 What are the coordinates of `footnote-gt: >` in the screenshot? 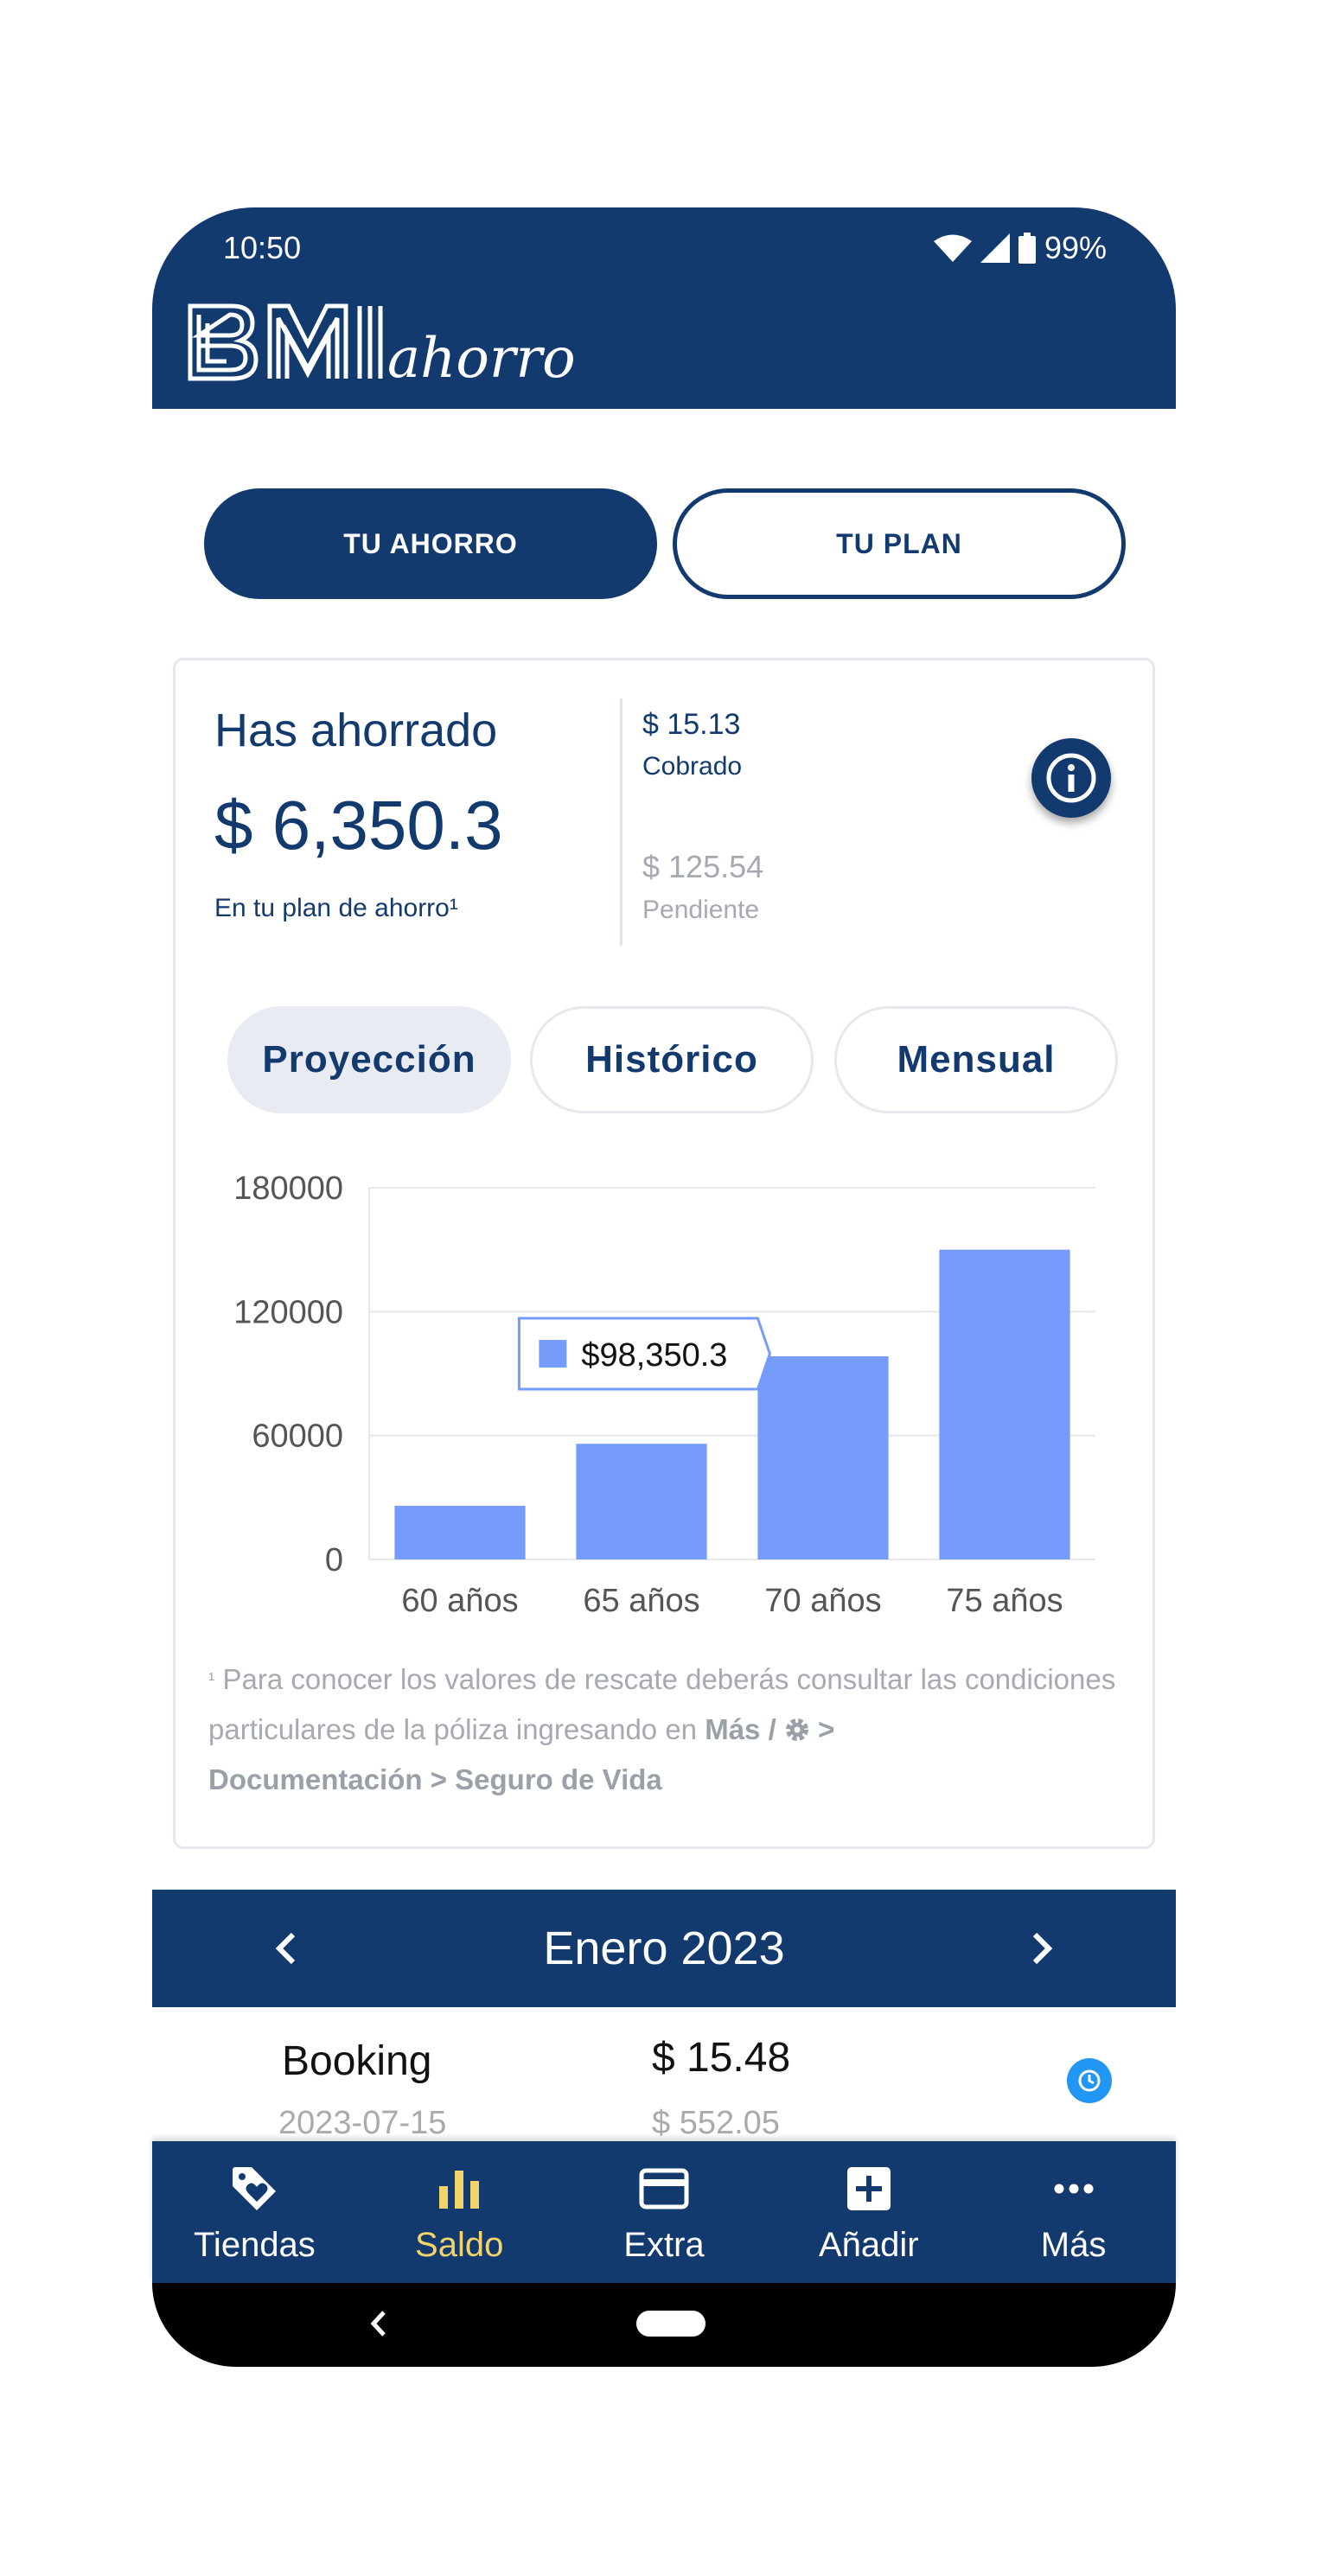 It's located at (826, 1729).